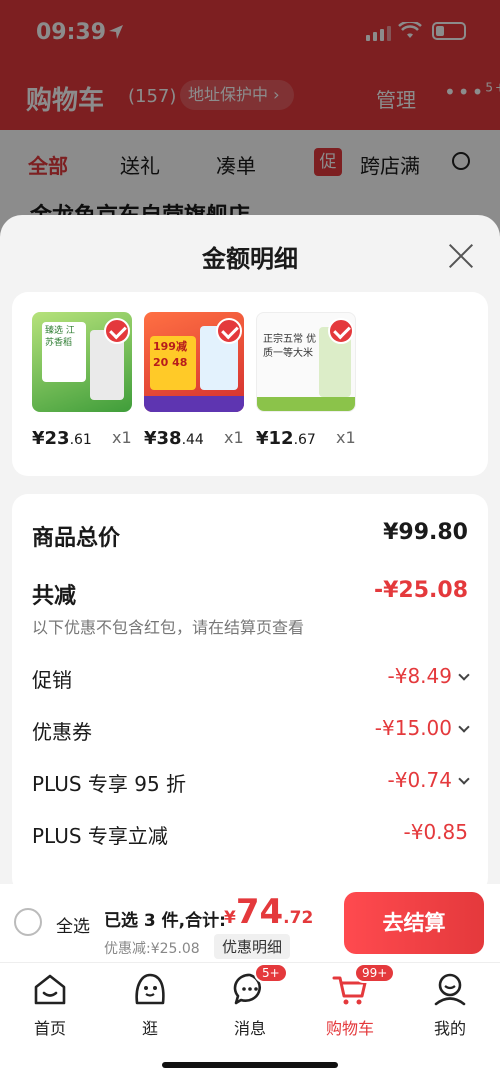  I want to click on product-item: 199减20 48 ¥38.44 x1, so click(199, 387).